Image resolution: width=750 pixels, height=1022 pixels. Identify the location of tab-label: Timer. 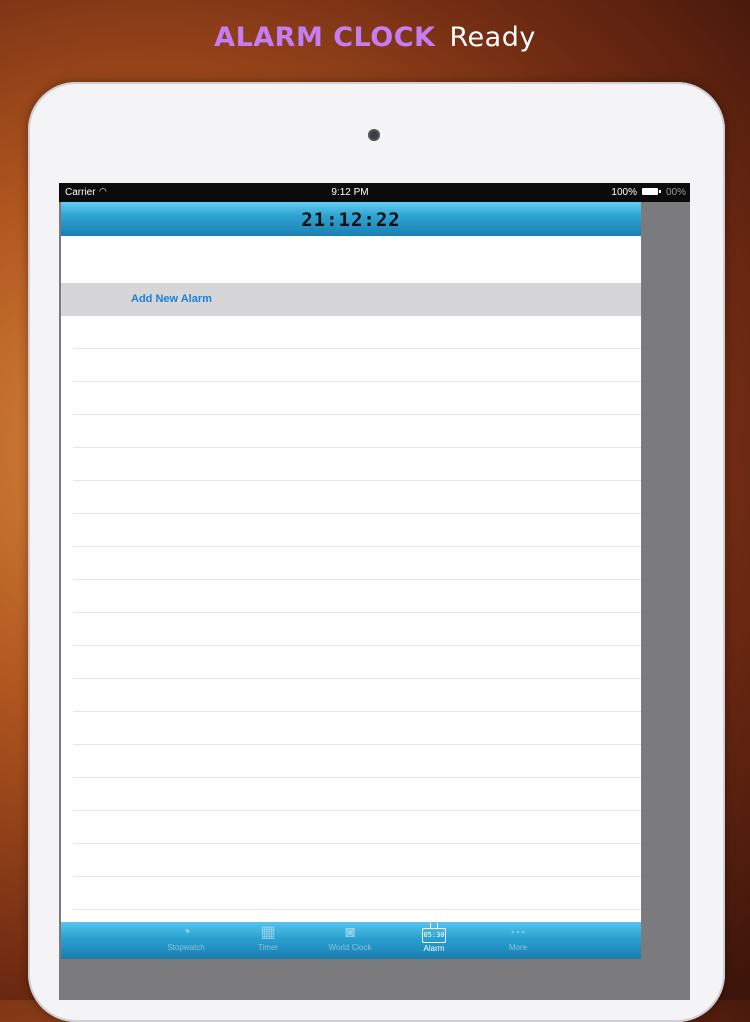
(268, 947).